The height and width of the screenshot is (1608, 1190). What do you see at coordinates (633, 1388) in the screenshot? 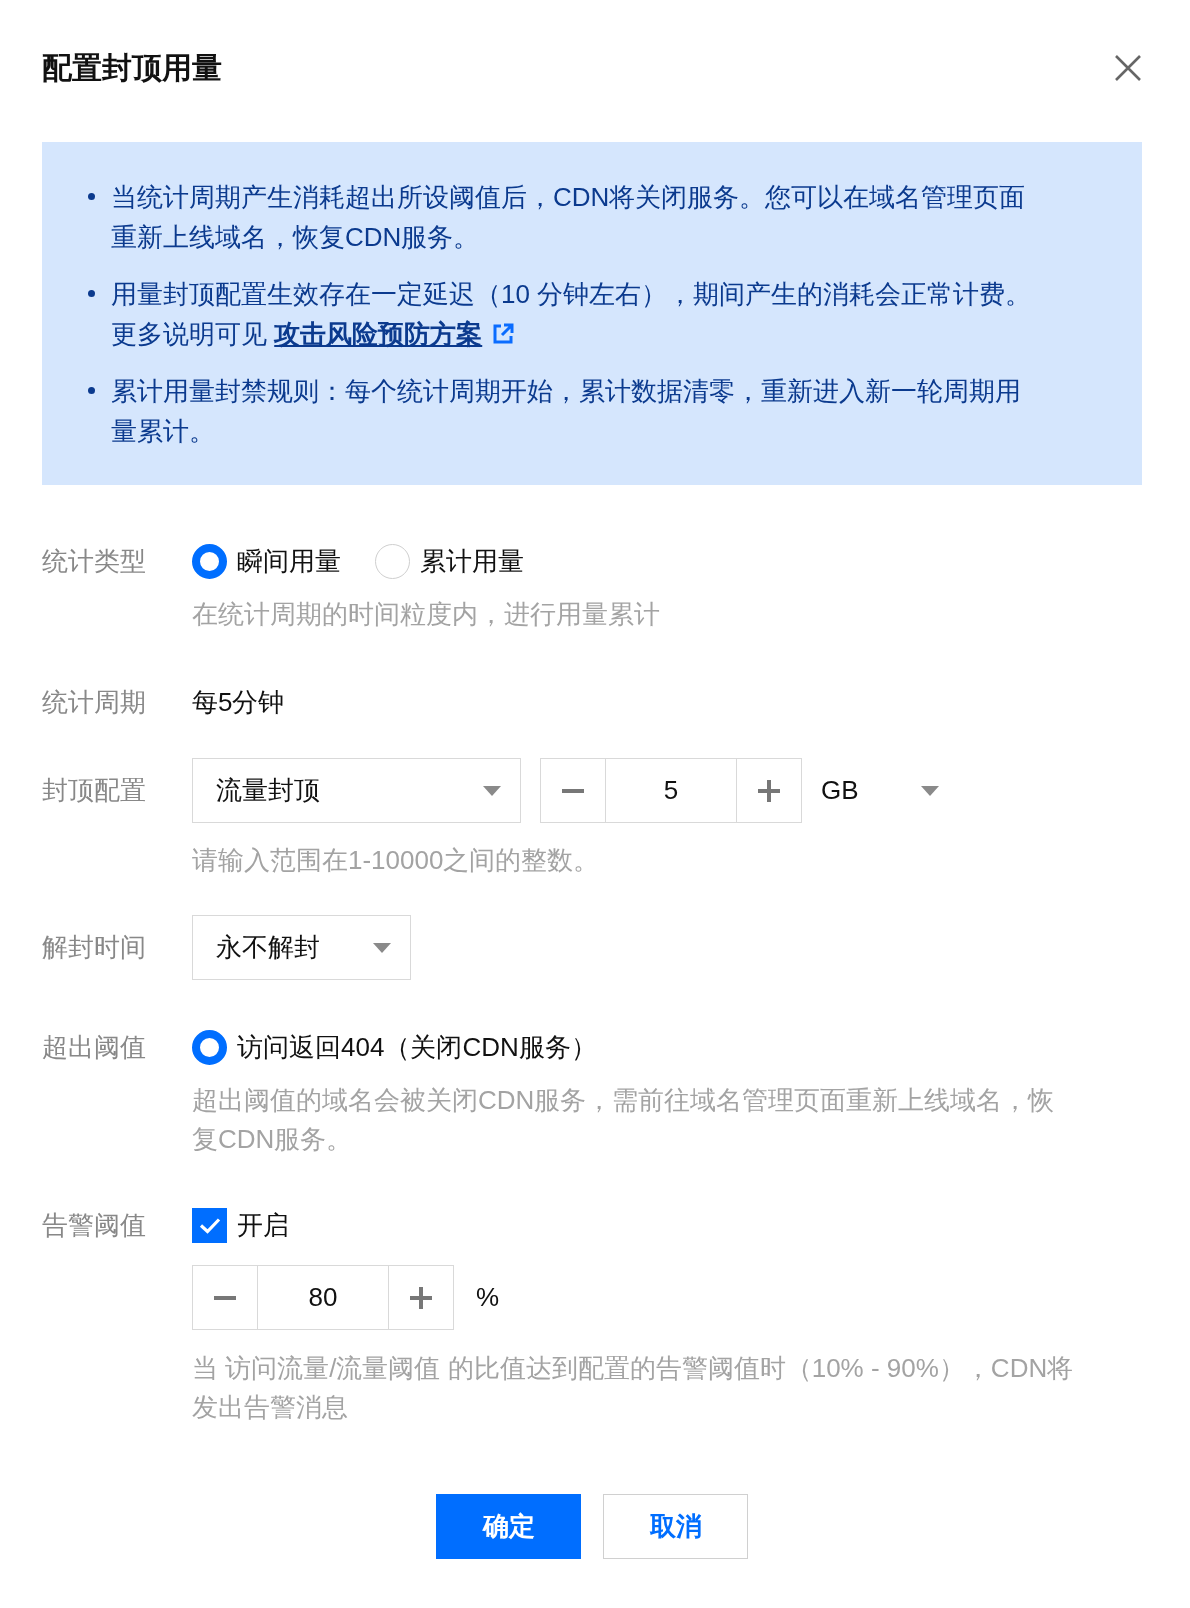
I see `field-hint: 当 访问流量/流量阈值 的比值达到配置的告警阈值时（10% - 90%），CDN将发出告警消息` at bounding box center [633, 1388].